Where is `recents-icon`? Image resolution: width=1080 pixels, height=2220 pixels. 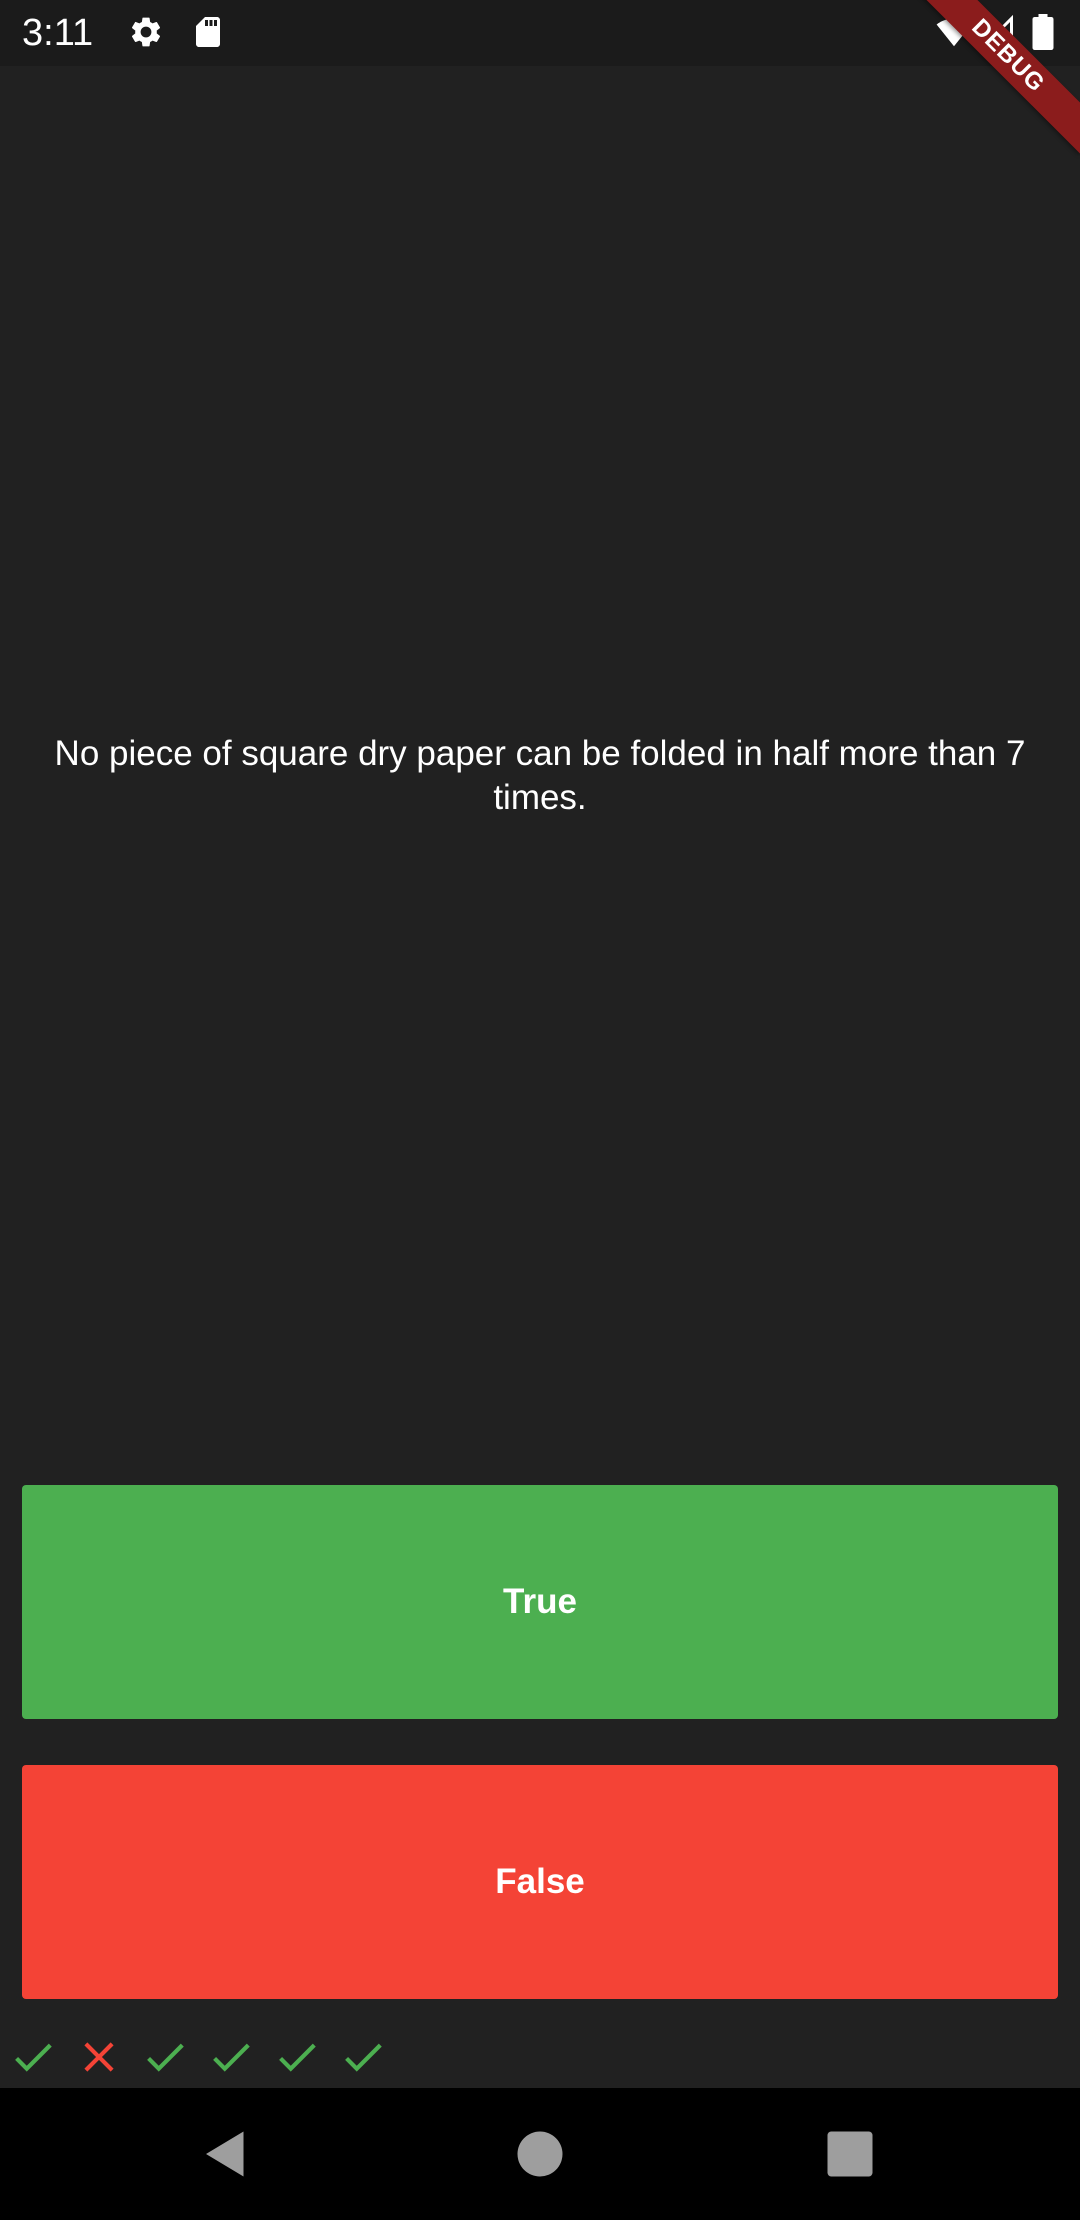
recents-icon is located at coordinates (850, 2154).